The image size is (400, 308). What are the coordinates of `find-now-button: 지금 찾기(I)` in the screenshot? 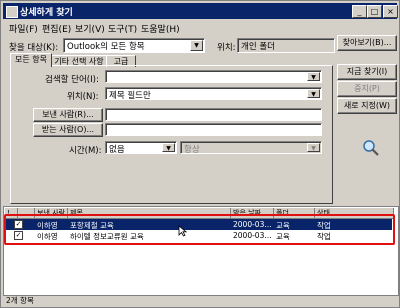 It's located at (367, 72).